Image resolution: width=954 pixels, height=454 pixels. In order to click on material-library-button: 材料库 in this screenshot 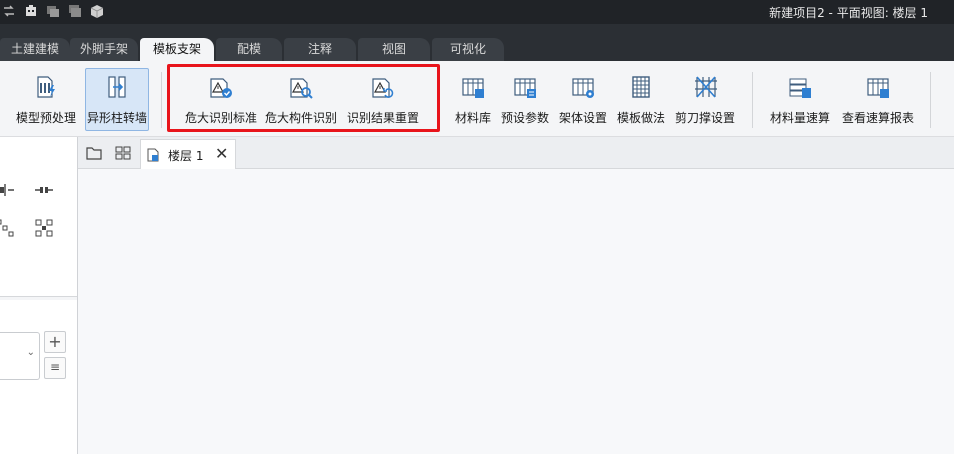, I will do `click(473, 99)`.